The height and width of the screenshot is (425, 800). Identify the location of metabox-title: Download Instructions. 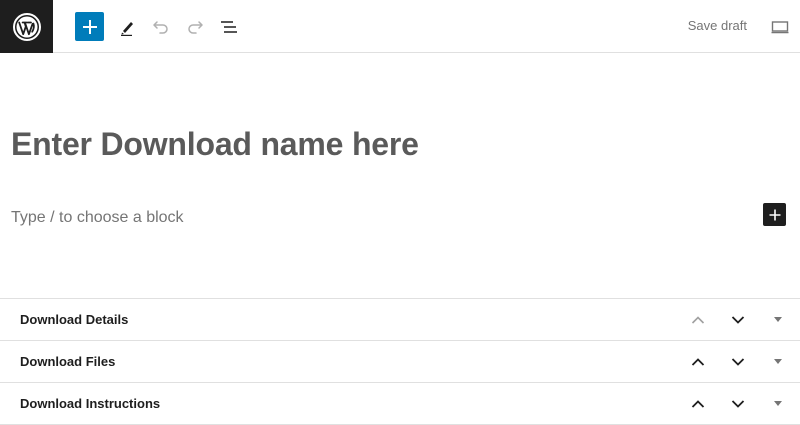
(90, 403).